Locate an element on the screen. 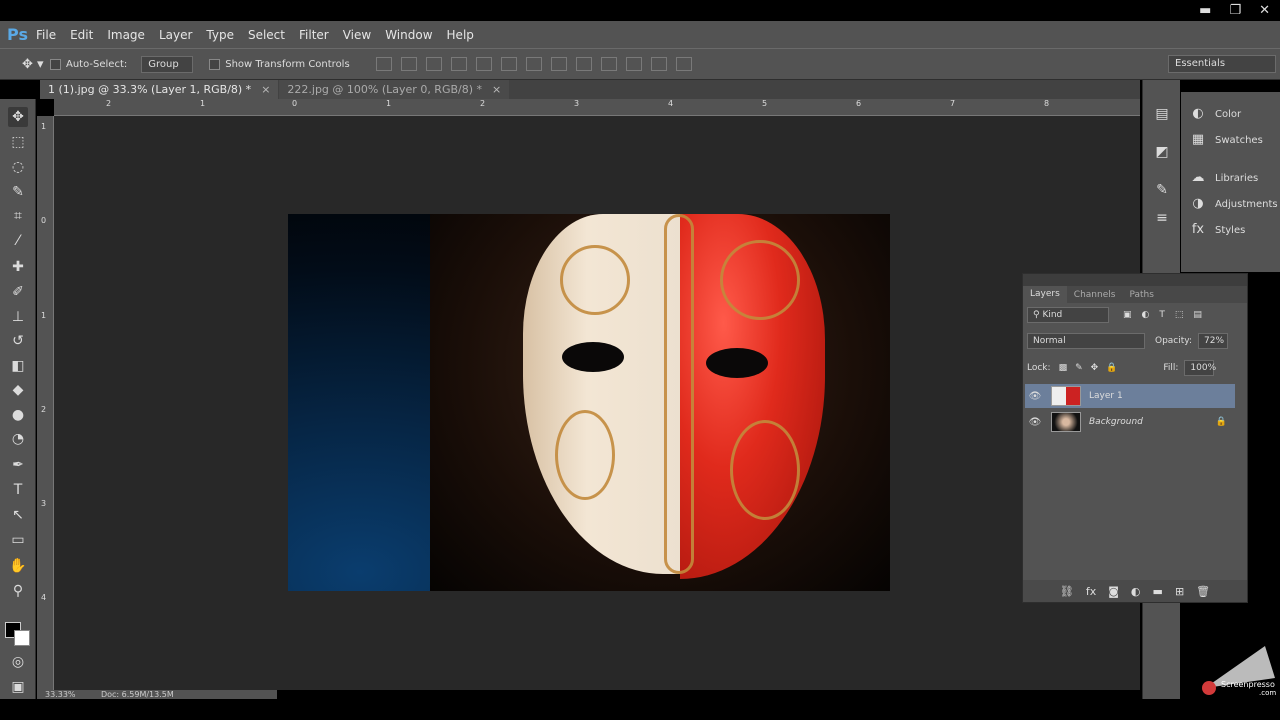  quick-select-tool-icon: ✎ is located at coordinates (18, 192).